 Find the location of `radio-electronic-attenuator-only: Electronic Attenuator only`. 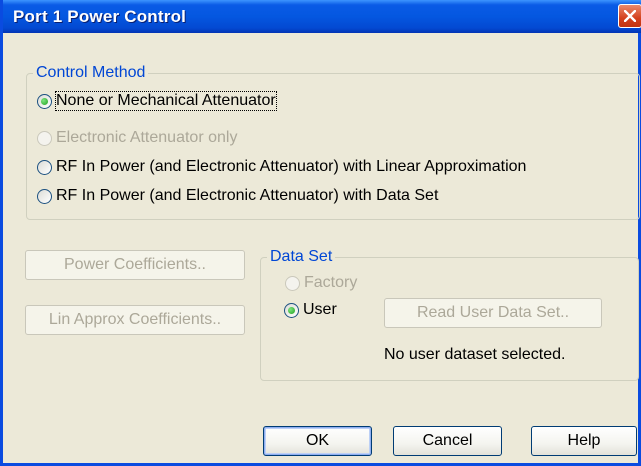

radio-electronic-attenuator-only: Electronic Attenuator only is located at coordinates (137, 138).